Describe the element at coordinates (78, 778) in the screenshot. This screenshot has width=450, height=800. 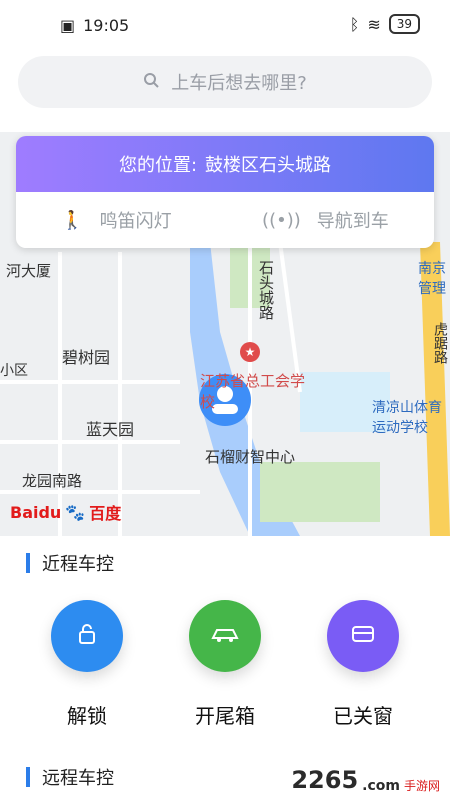
I see `section-remote-title: 远程车控` at that location.